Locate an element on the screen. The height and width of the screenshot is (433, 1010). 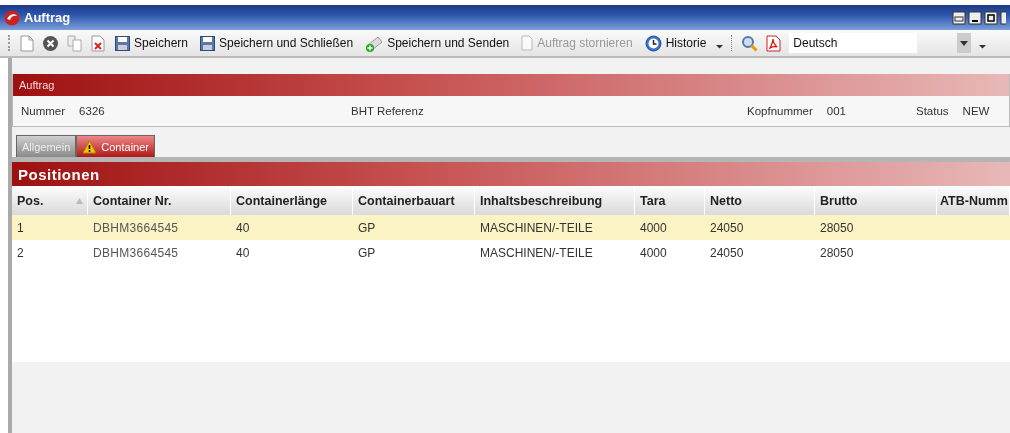
pdf-icon is located at coordinates (774, 43).